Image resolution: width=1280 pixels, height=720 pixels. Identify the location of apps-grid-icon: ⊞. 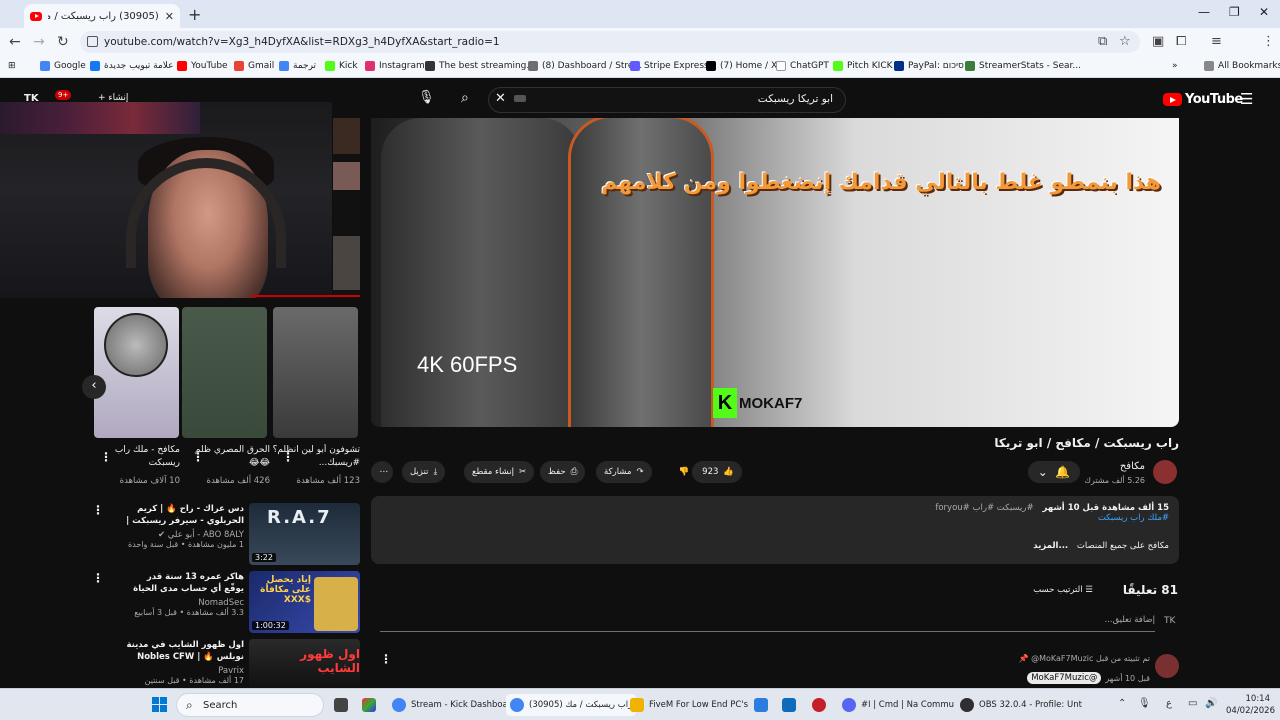
(12, 66).